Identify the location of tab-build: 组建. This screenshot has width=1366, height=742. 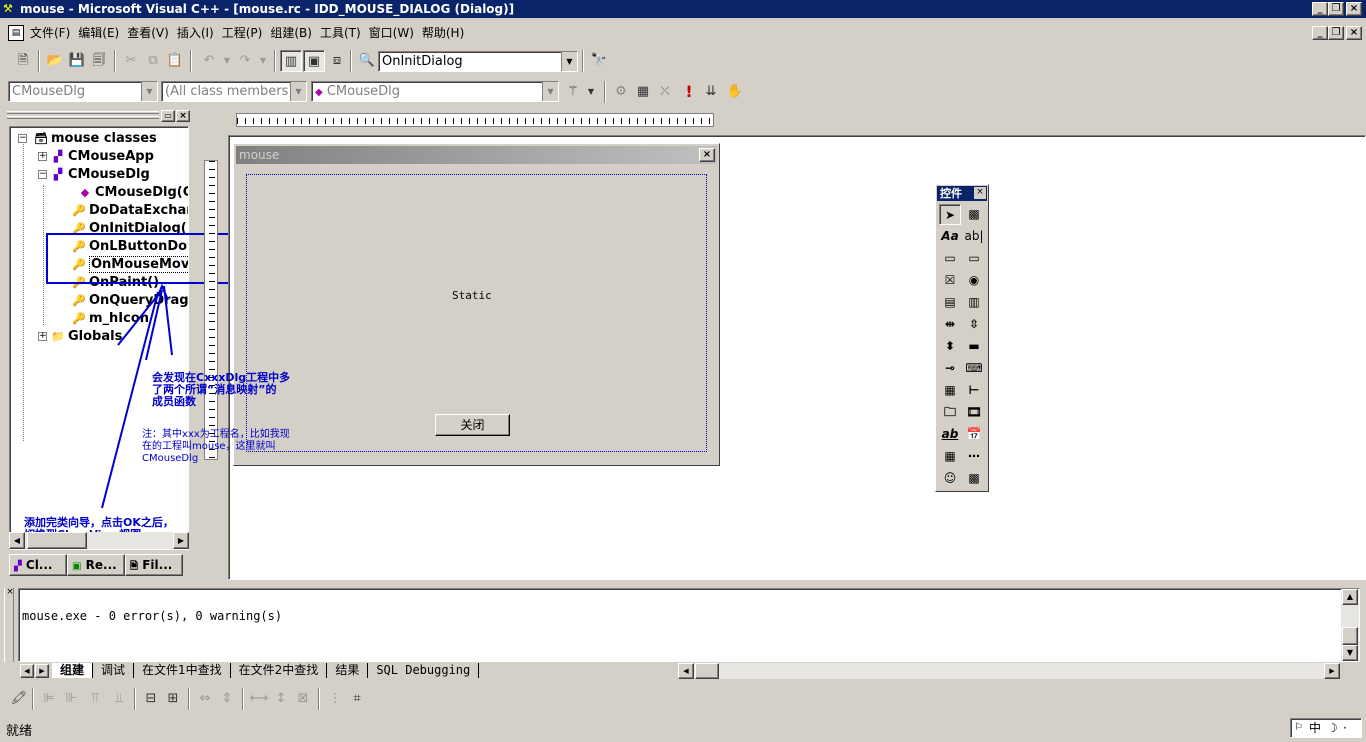
(72, 670).